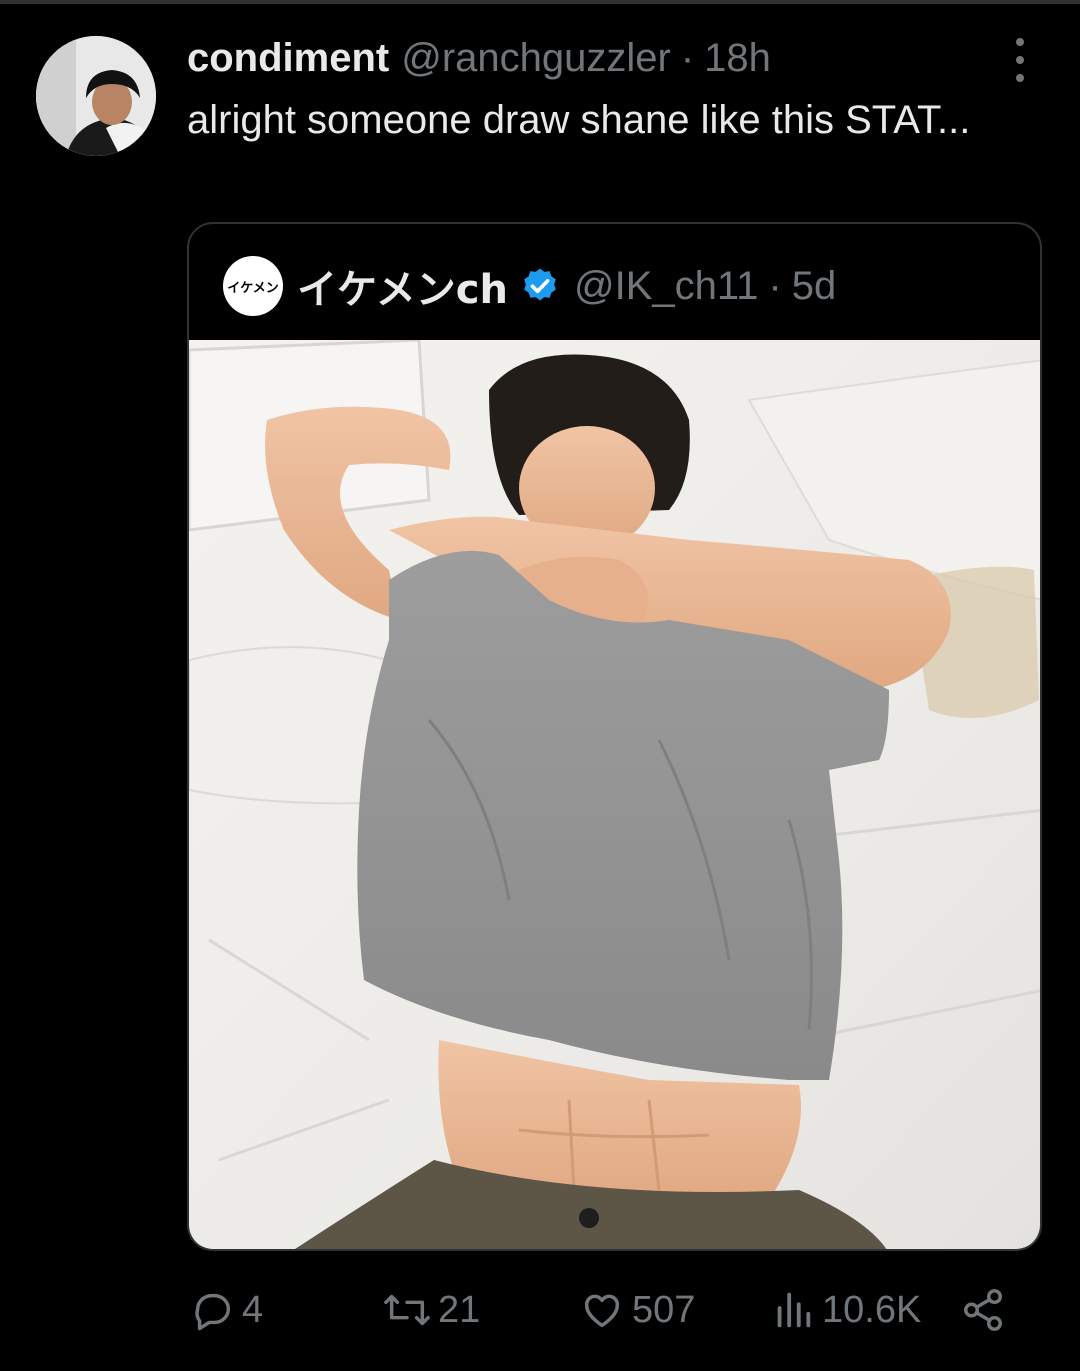 The height and width of the screenshot is (1371, 1080). I want to click on like-icon, so click(602, 1311).